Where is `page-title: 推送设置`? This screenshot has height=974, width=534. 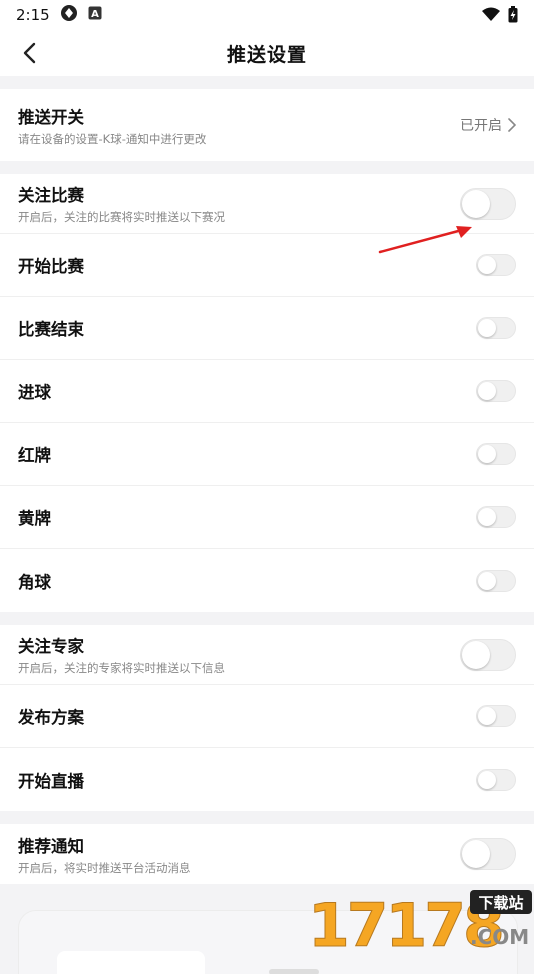
page-title: 推送设置 is located at coordinates (266, 54).